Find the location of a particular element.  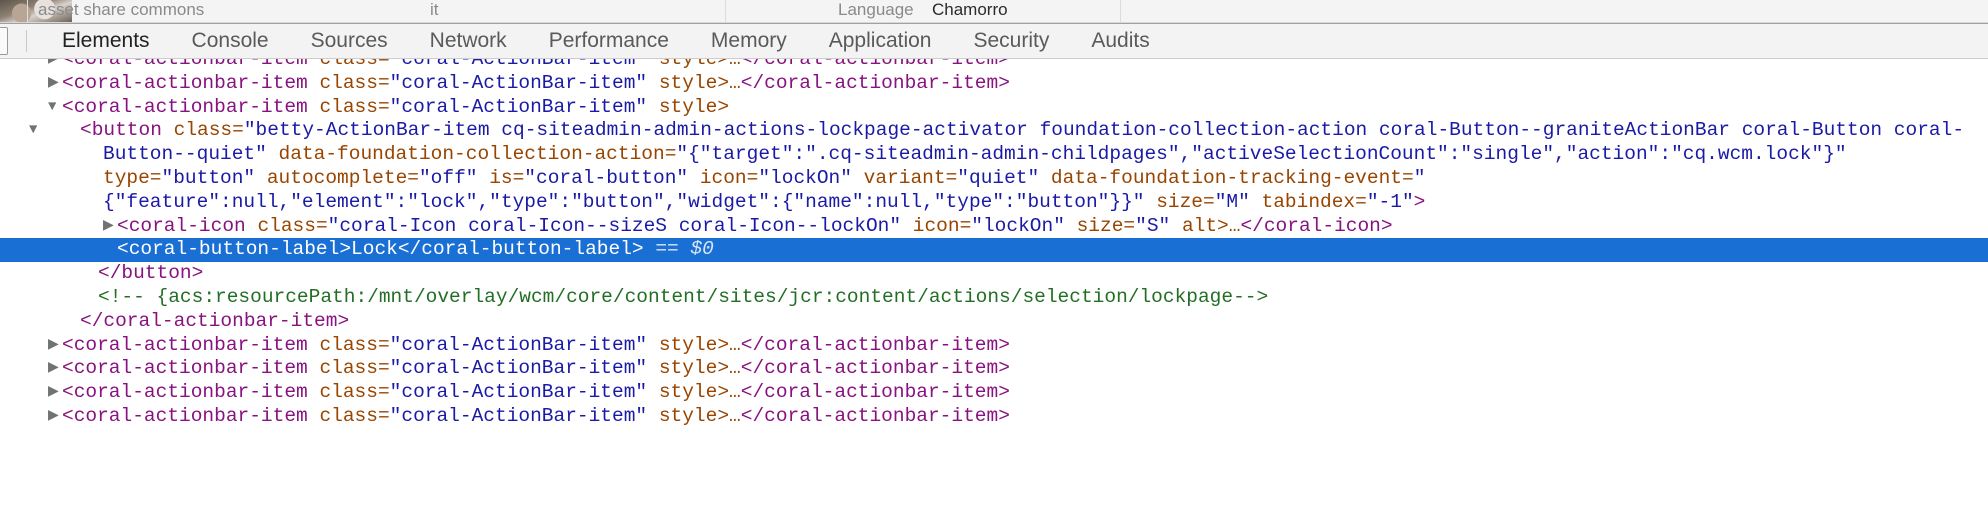

tag-close: </coral-button-label> is located at coordinates (520, 249).